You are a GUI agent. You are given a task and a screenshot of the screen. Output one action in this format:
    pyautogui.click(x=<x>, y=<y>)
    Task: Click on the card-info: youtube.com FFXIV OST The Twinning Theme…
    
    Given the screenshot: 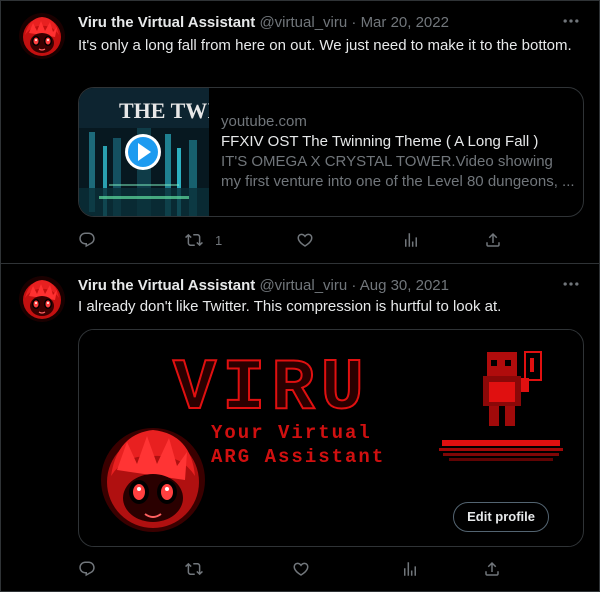 What is the action you would take?
    pyautogui.click(x=399, y=152)
    